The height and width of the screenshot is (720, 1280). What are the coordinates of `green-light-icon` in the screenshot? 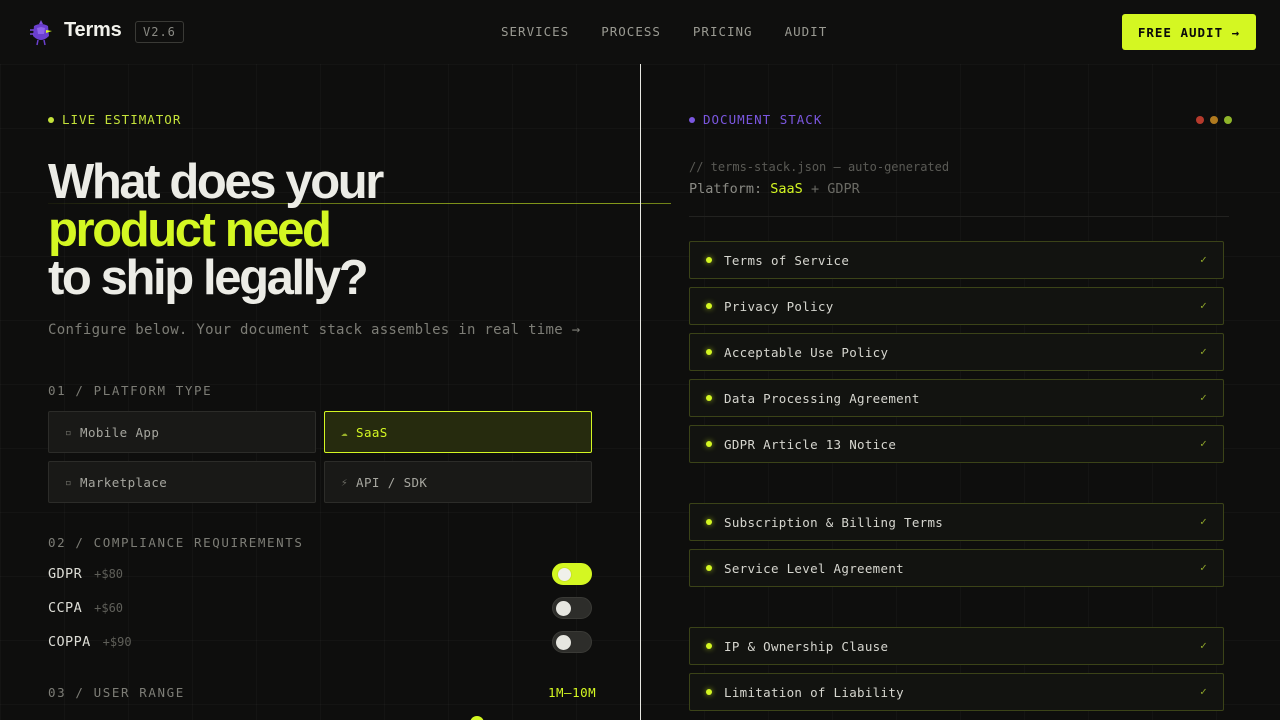 It's located at (1228, 120).